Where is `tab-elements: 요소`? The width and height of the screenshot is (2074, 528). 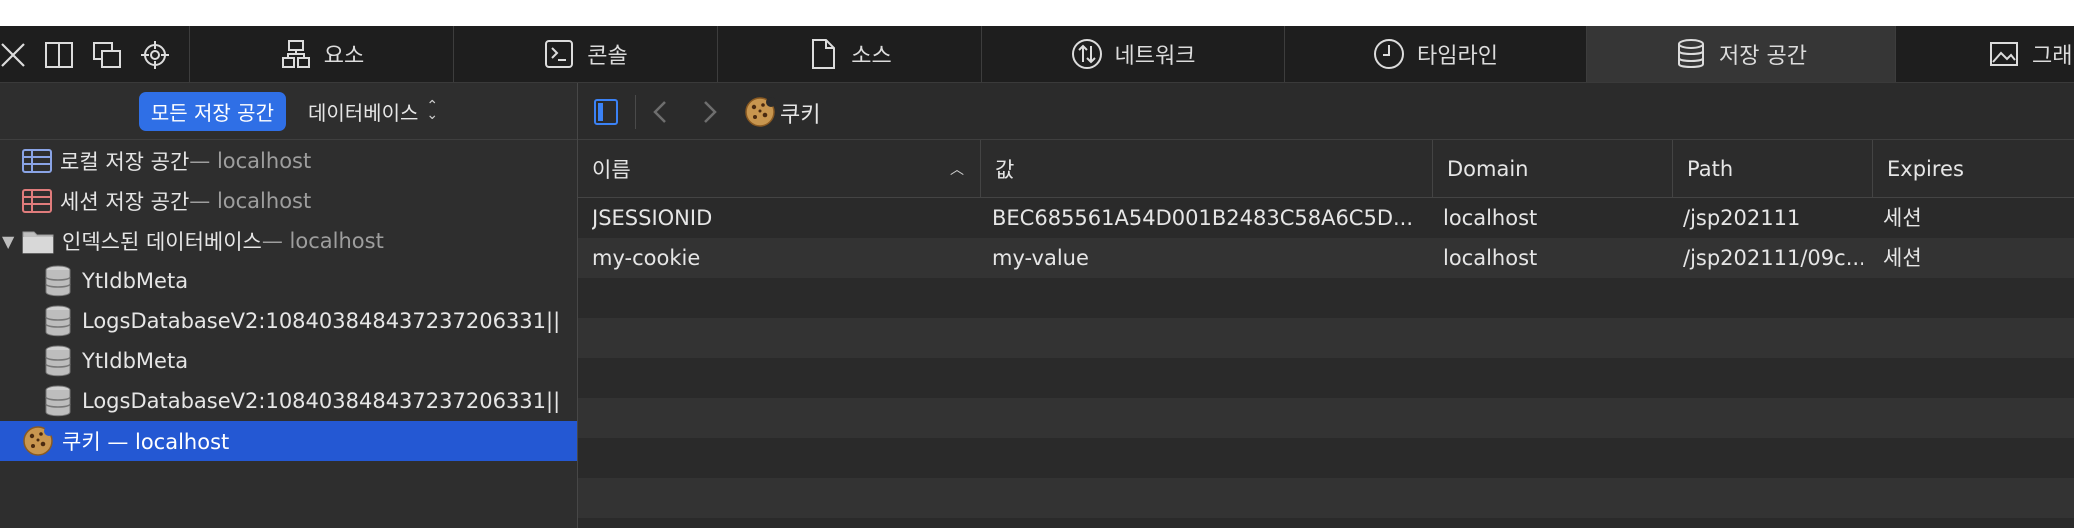 tab-elements: 요소 is located at coordinates (322, 54).